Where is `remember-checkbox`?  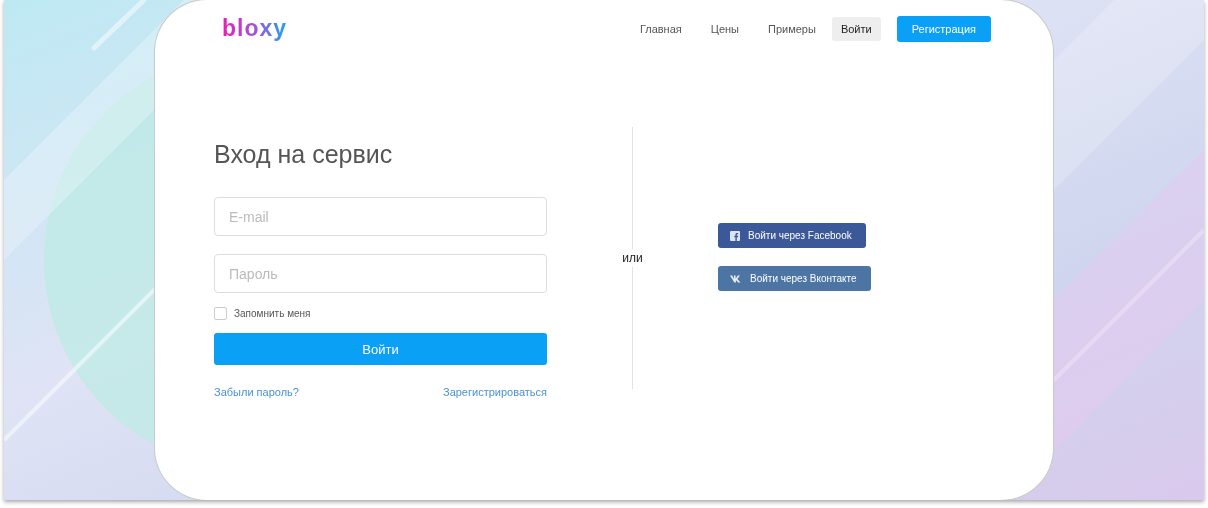
remember-checkbox is located at coordinates (220, 313).